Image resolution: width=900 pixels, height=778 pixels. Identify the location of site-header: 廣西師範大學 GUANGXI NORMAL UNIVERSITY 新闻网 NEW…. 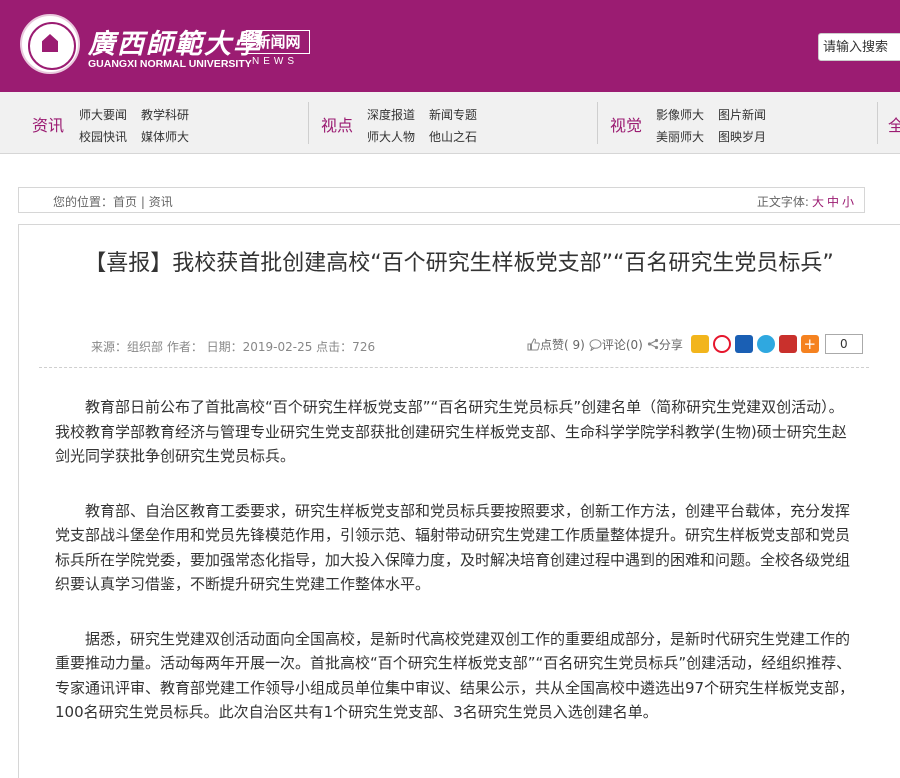
(450, 46).